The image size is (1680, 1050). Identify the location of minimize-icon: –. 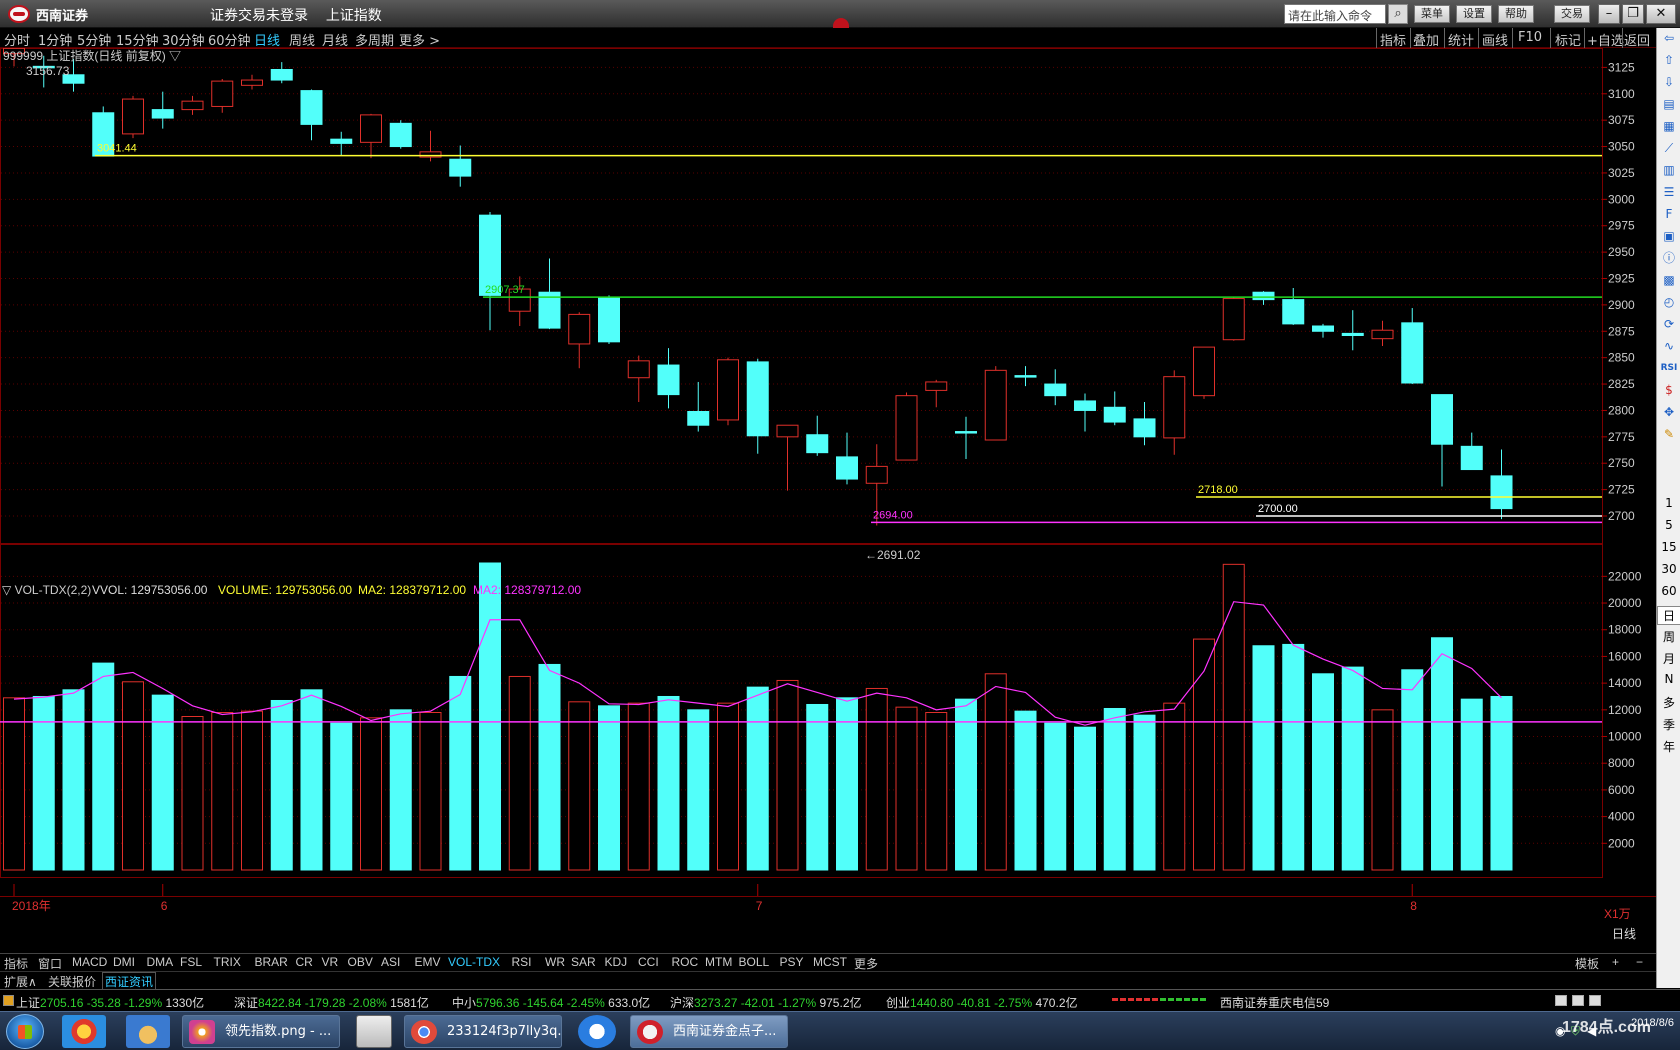
(1609, 14).